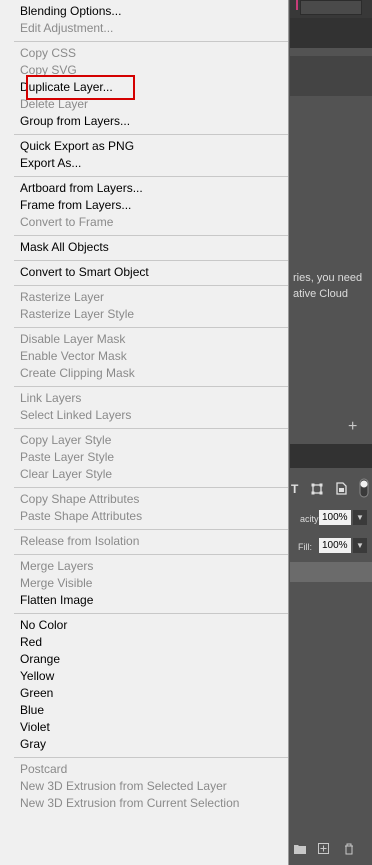 This screenshot has height=865, width=372. What do you see at coordinates (335, 517) in the screenshot?
I see `opacity-field: 100%` at bounding box center [335, 517].